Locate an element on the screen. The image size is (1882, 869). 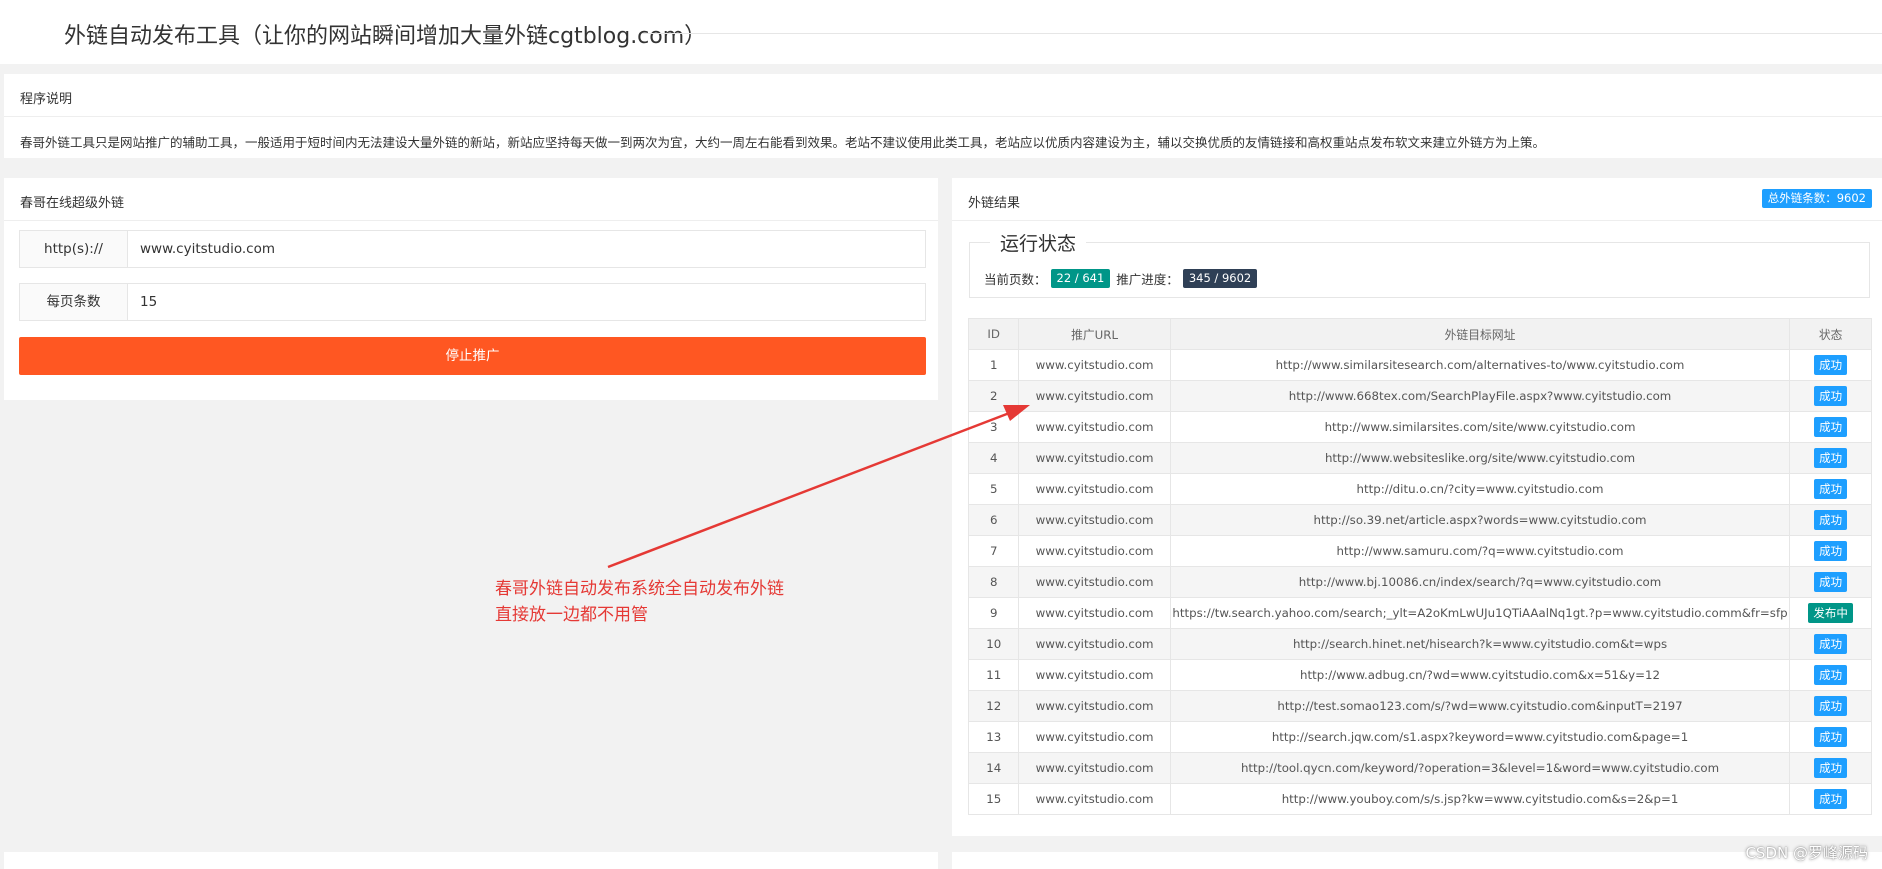
current-page-badge: 22 / 641 is located at coordinates (1080, 278).